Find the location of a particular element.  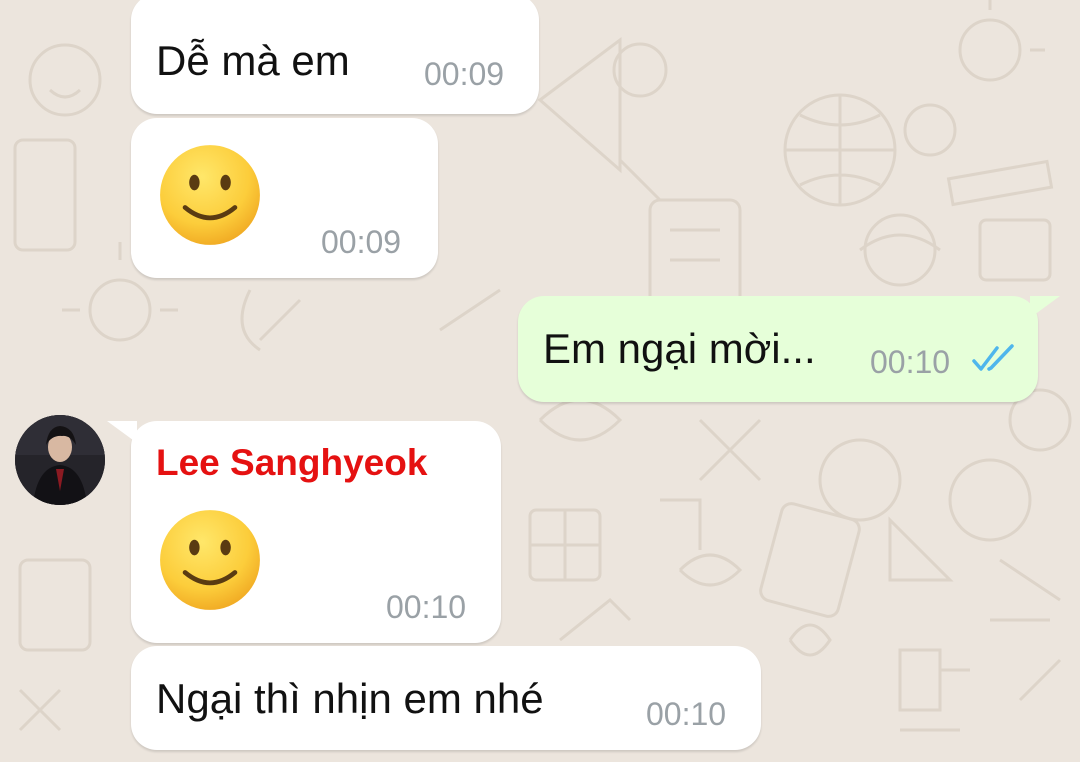

message-bubble-incoming: Dễ mà em 00:09 is located at coordinates (335, 57).